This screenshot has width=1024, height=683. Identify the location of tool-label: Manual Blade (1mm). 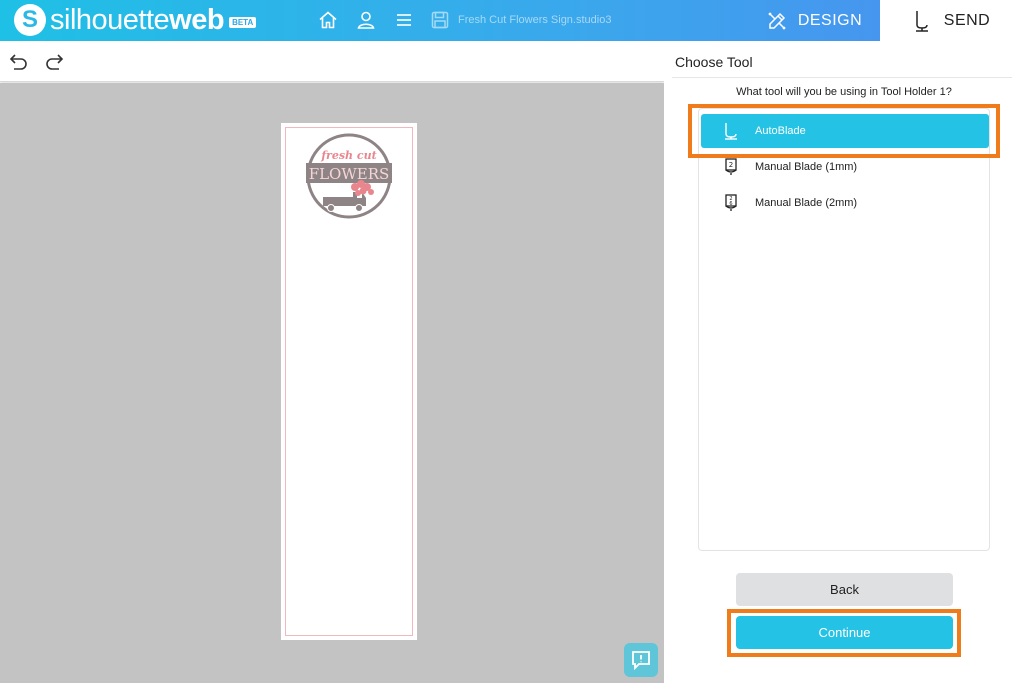
(806, 167).